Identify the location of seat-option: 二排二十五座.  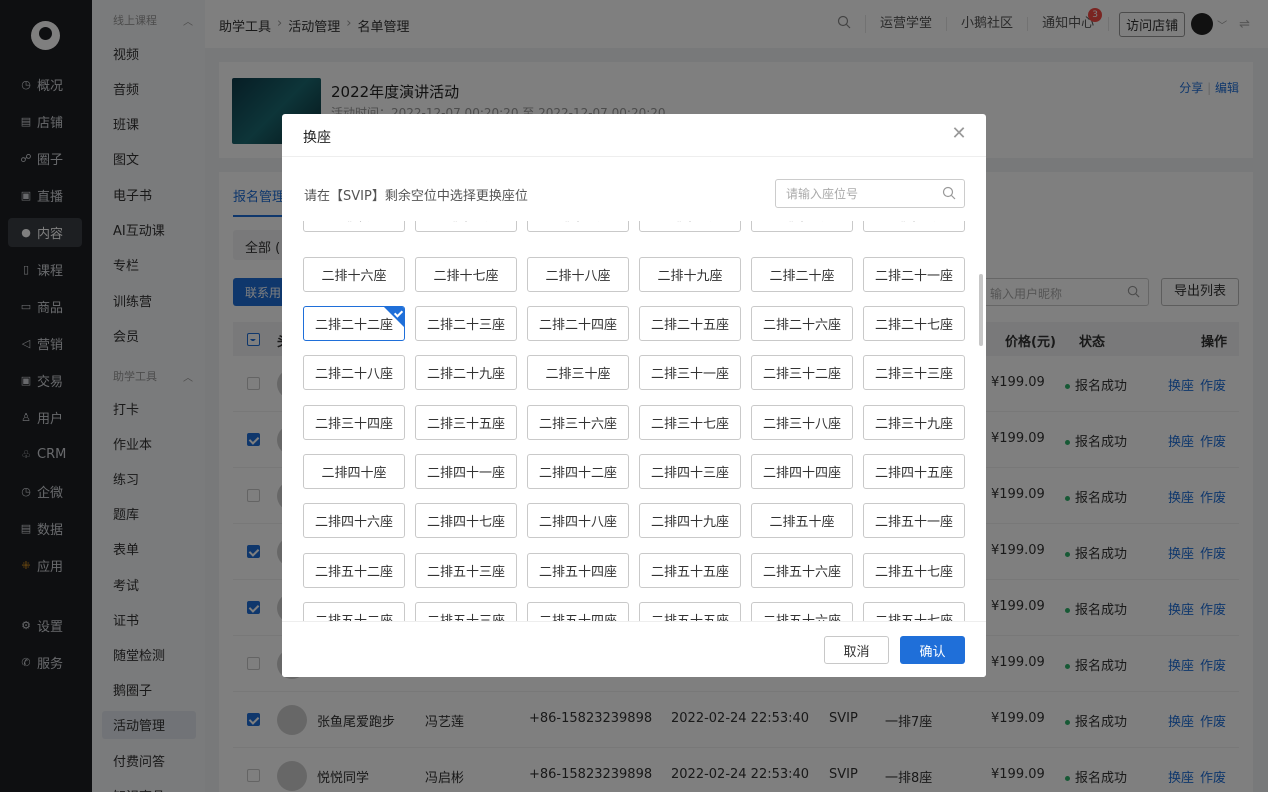
(690, 323).